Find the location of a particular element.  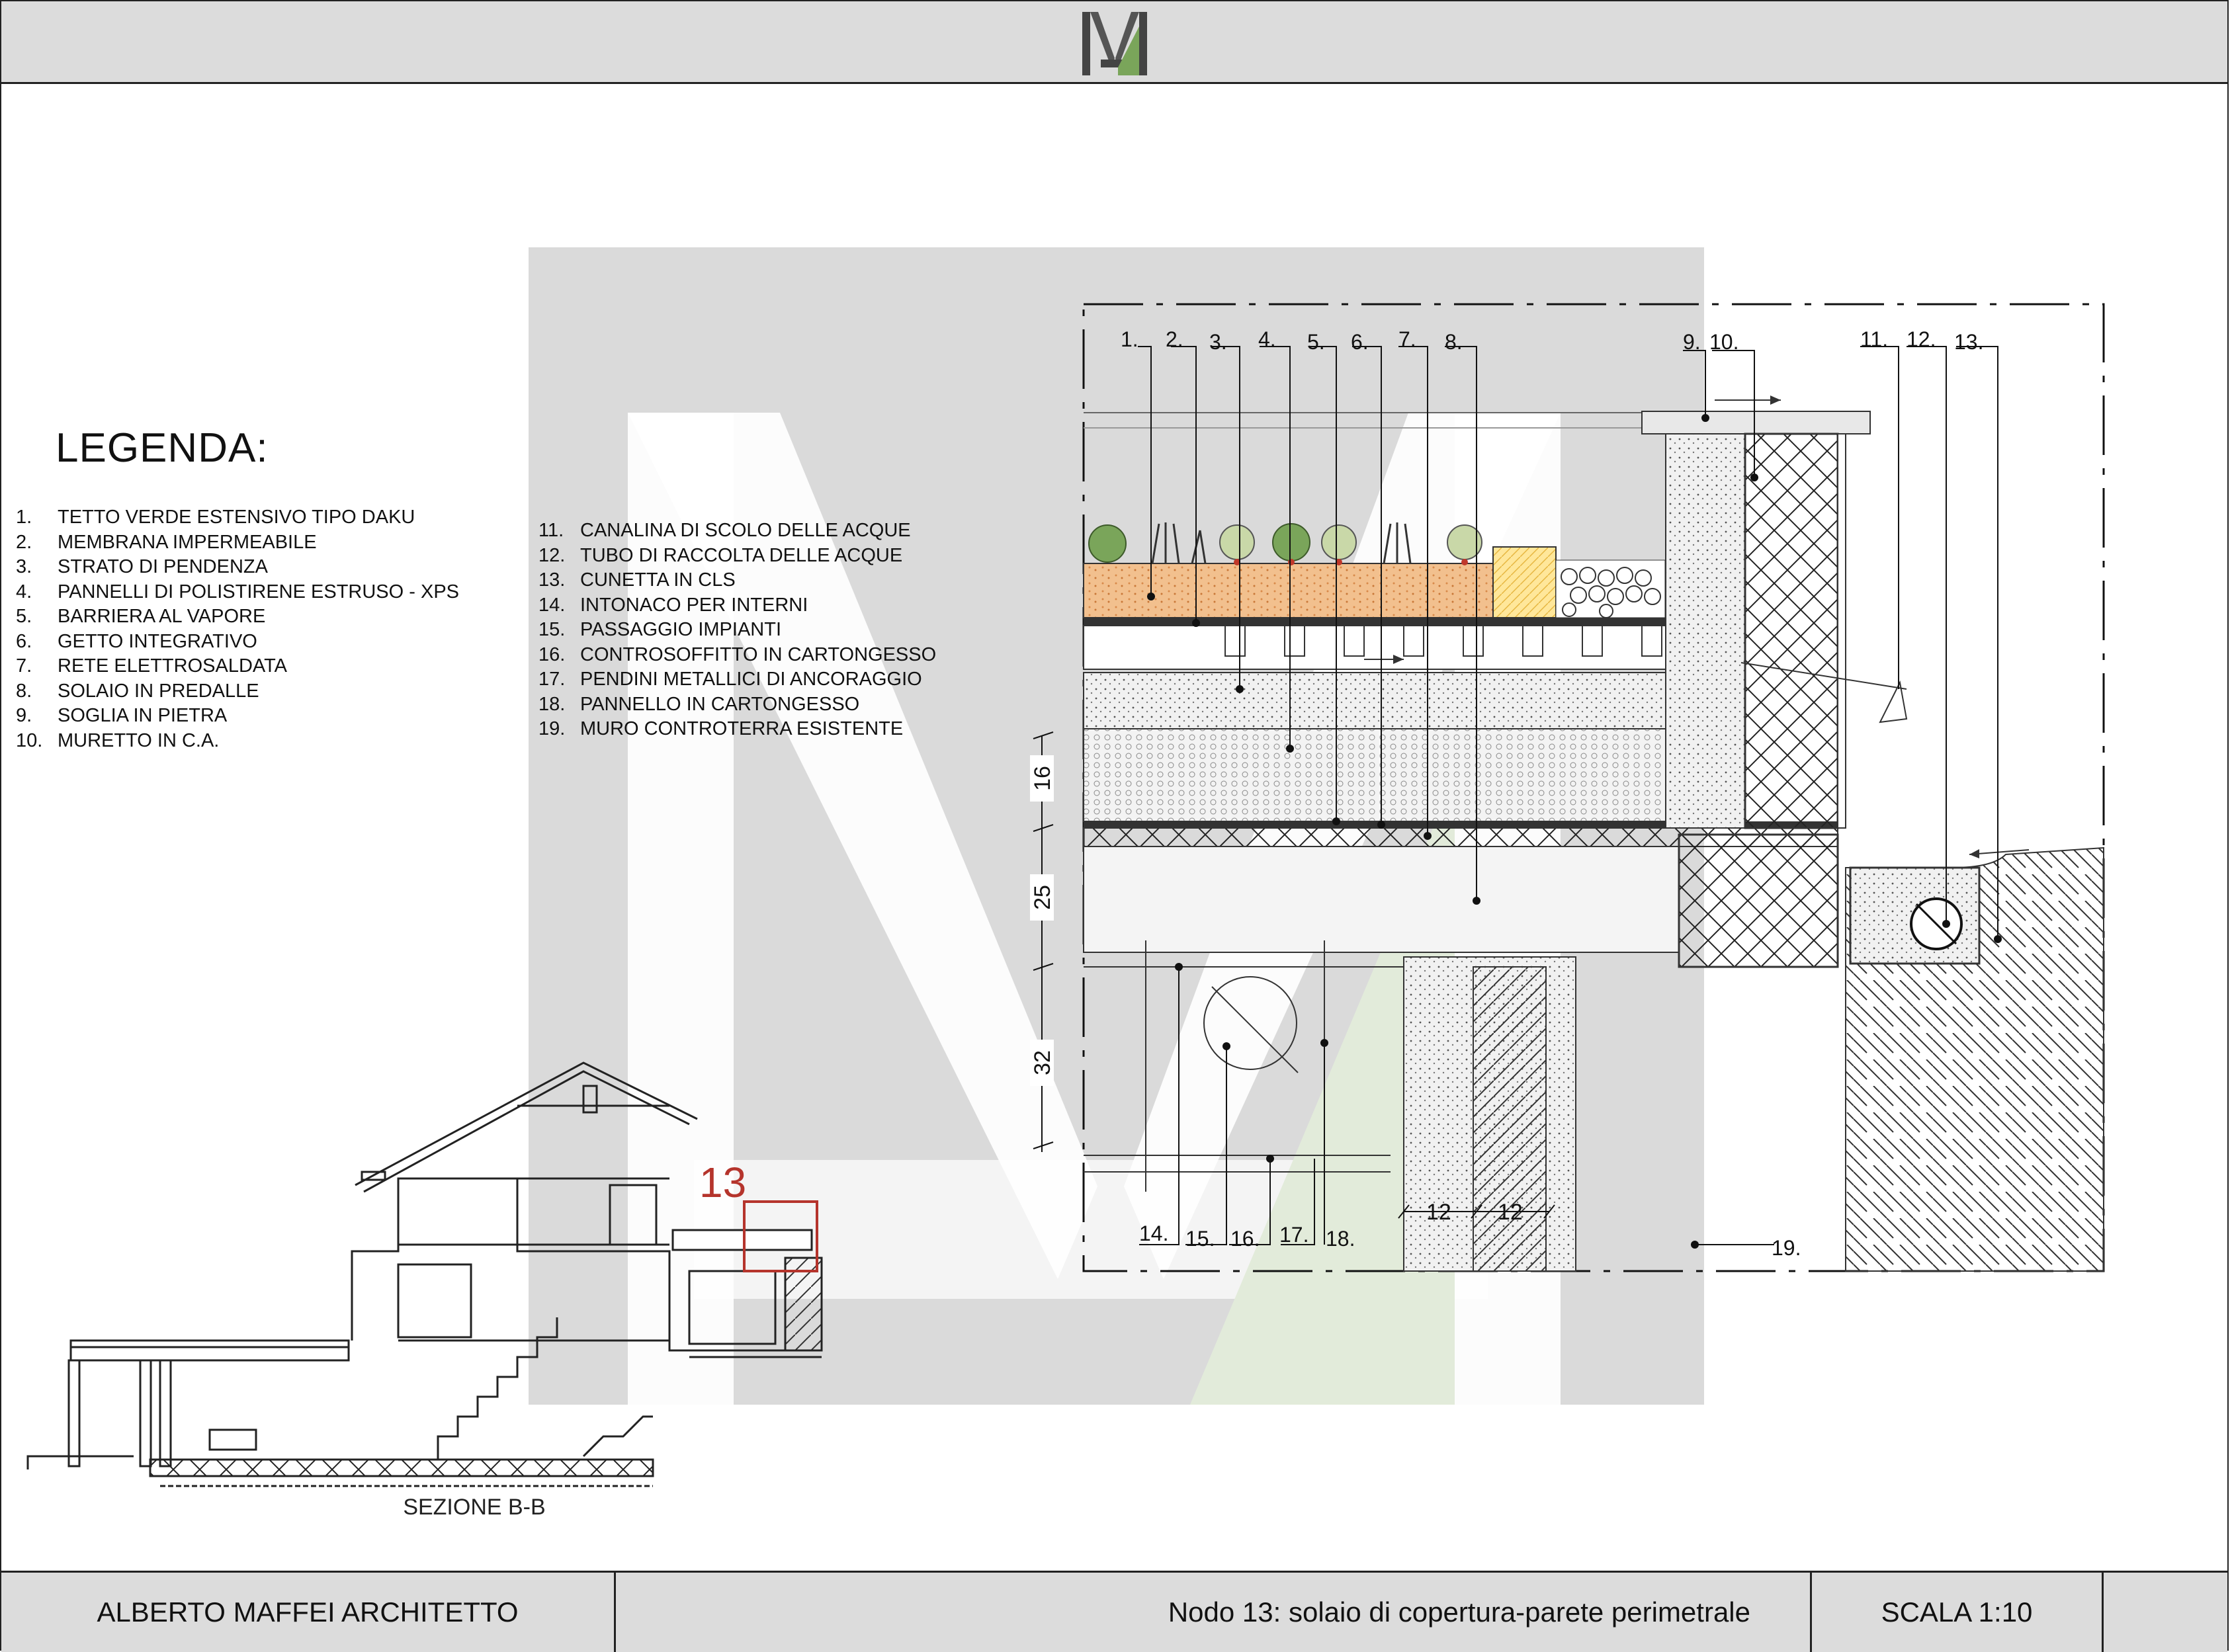

predalle-slab is located at coordinates (1382, 899).